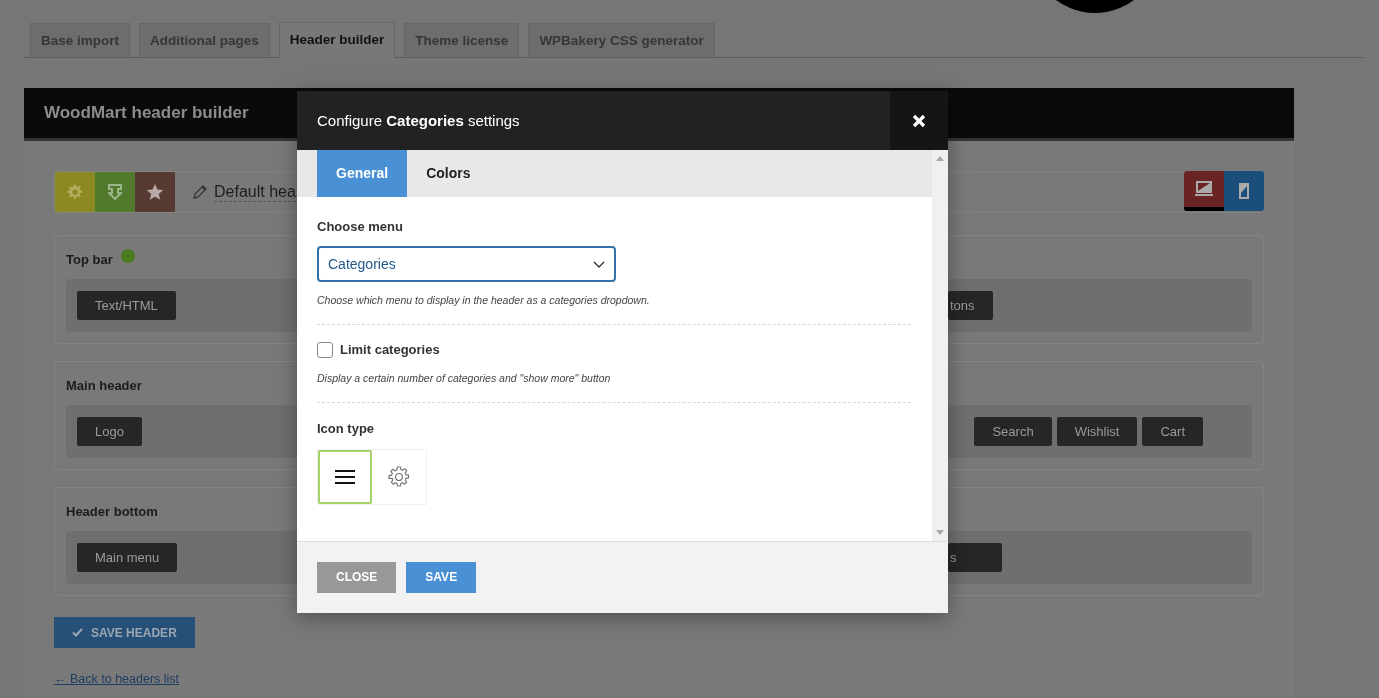 The image size is (1379, 698). What do you see at coordinates (464, 378) in the screenshot?
I see `field-description: Display a certain number of categories and "show more" button` at bounding box center [464, 378].